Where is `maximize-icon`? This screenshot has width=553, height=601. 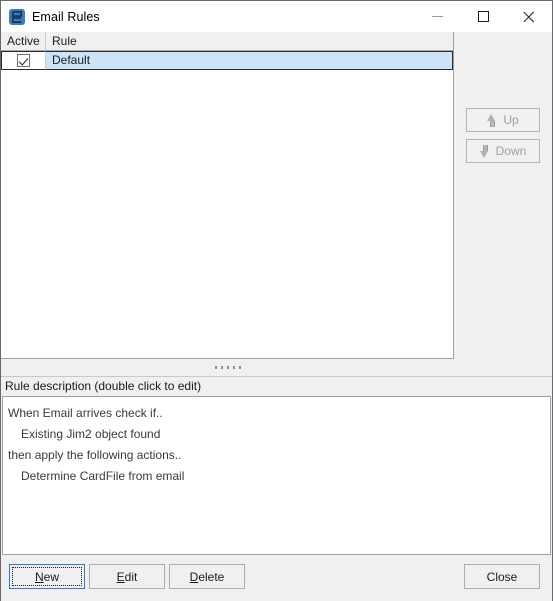
maximize-icon is located at coordinates (483, 16).